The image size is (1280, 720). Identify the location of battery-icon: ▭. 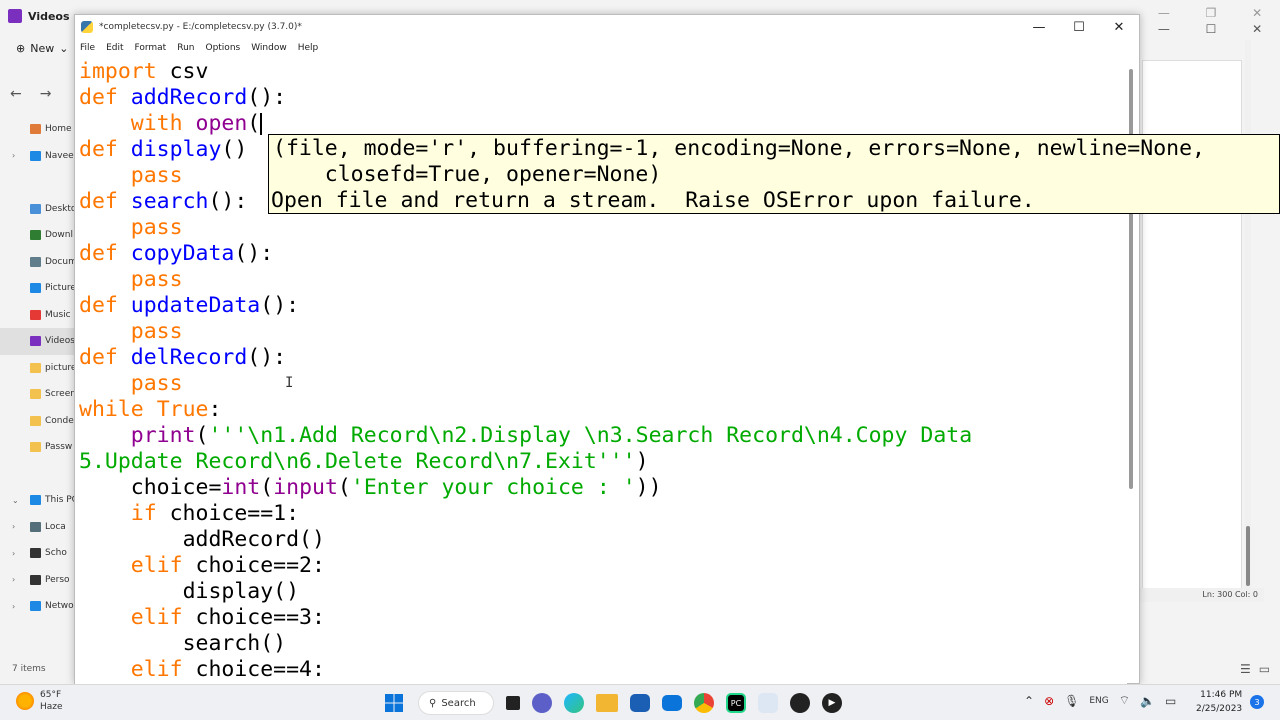
(1170, 701).